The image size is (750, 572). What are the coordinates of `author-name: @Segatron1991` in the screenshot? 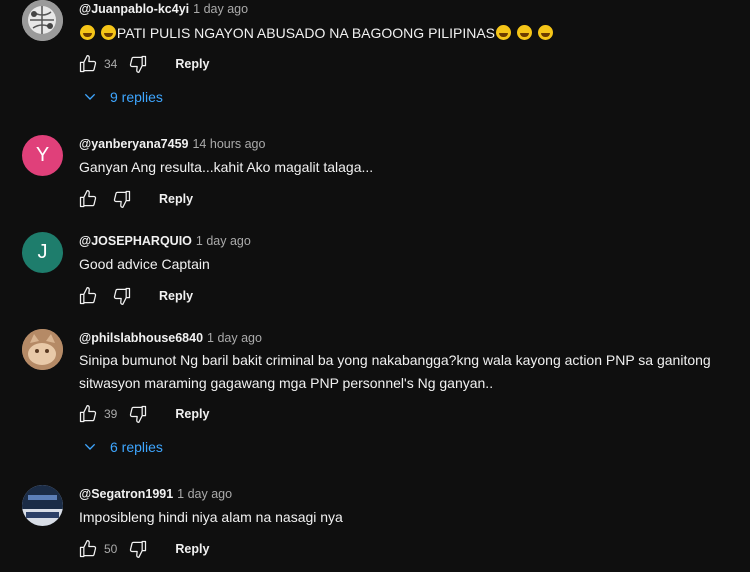 It's located at (126, 494).